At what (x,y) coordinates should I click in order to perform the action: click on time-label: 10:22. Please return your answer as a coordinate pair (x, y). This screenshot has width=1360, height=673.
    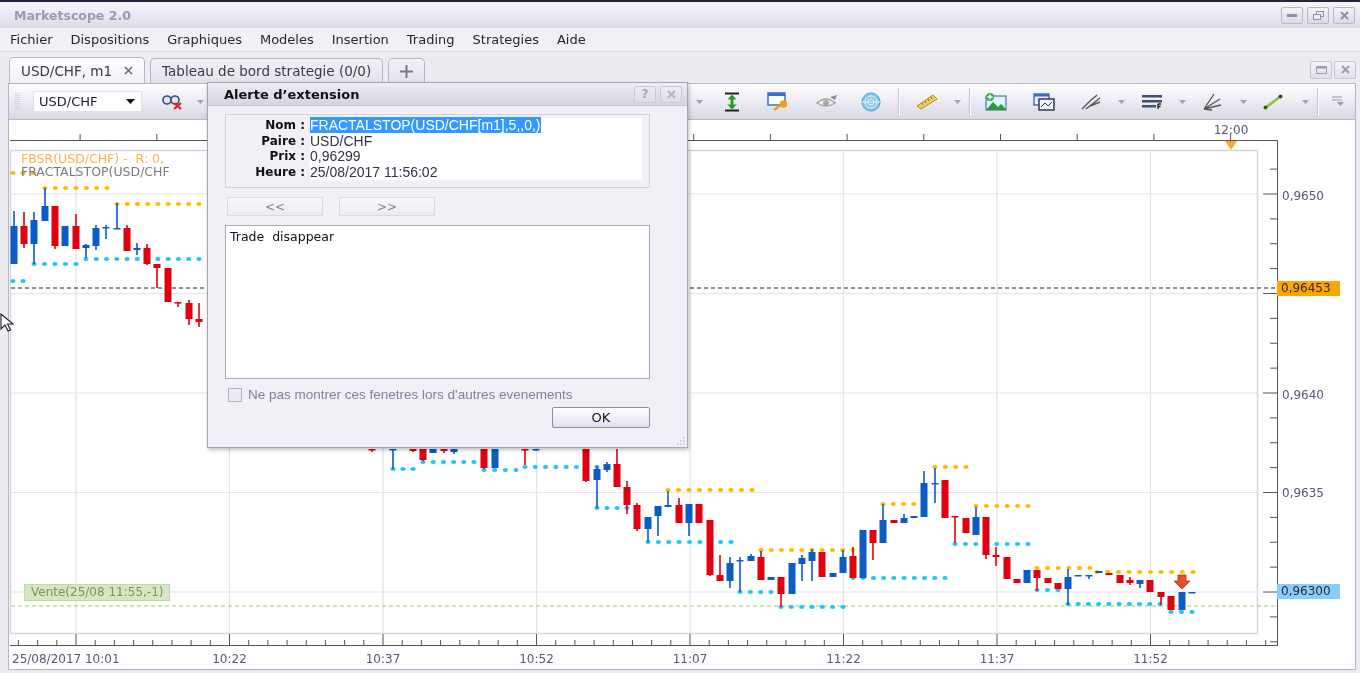
    Looking at the image, I should click on (229, 659).